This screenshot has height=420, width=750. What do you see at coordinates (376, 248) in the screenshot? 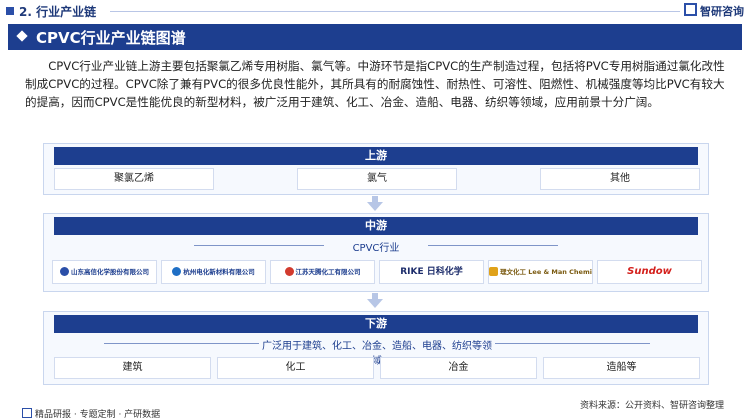
I see `midstream-label: CPVC行业` at bounding box center [376, 248].